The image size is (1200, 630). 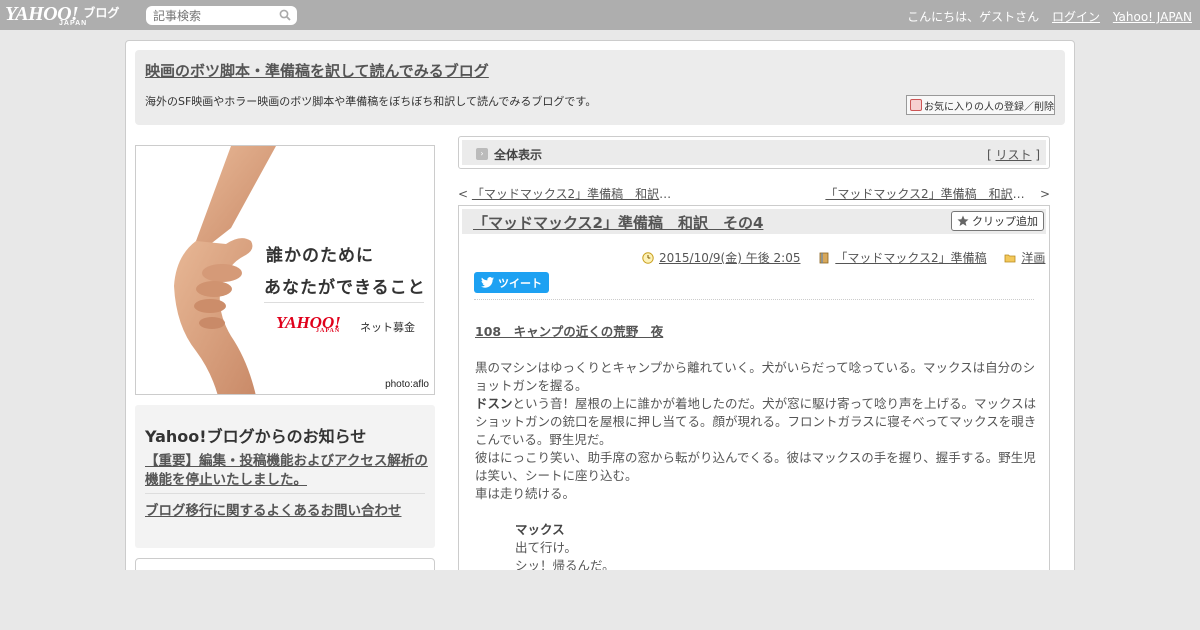 I want to click on greeting-text: こんにちは、ゲストさん, so click(x=973, y=17).